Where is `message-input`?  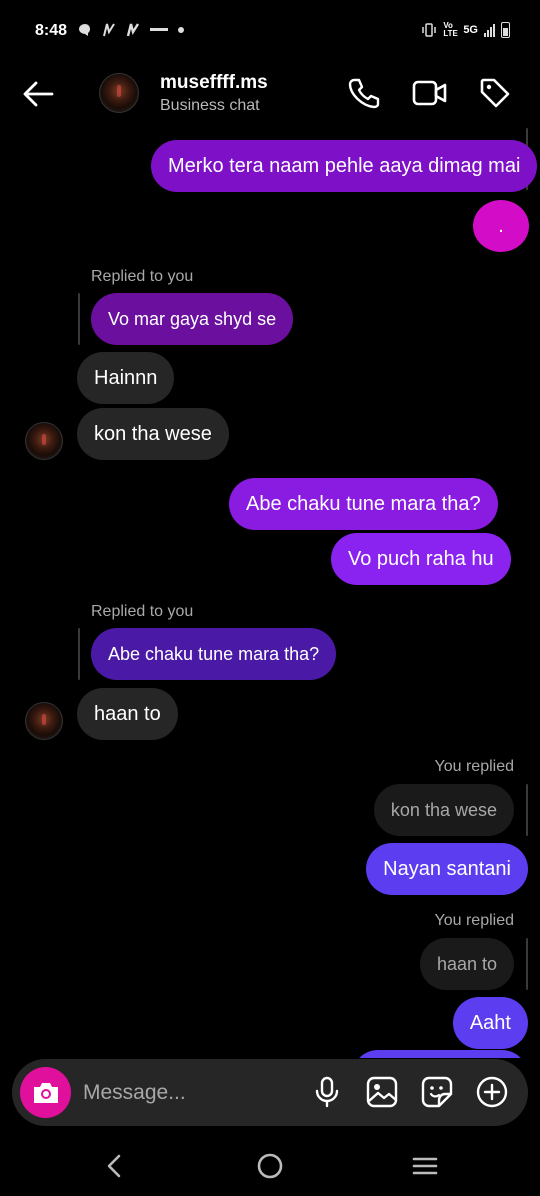 message-input is located at coordinates (193, 1093).